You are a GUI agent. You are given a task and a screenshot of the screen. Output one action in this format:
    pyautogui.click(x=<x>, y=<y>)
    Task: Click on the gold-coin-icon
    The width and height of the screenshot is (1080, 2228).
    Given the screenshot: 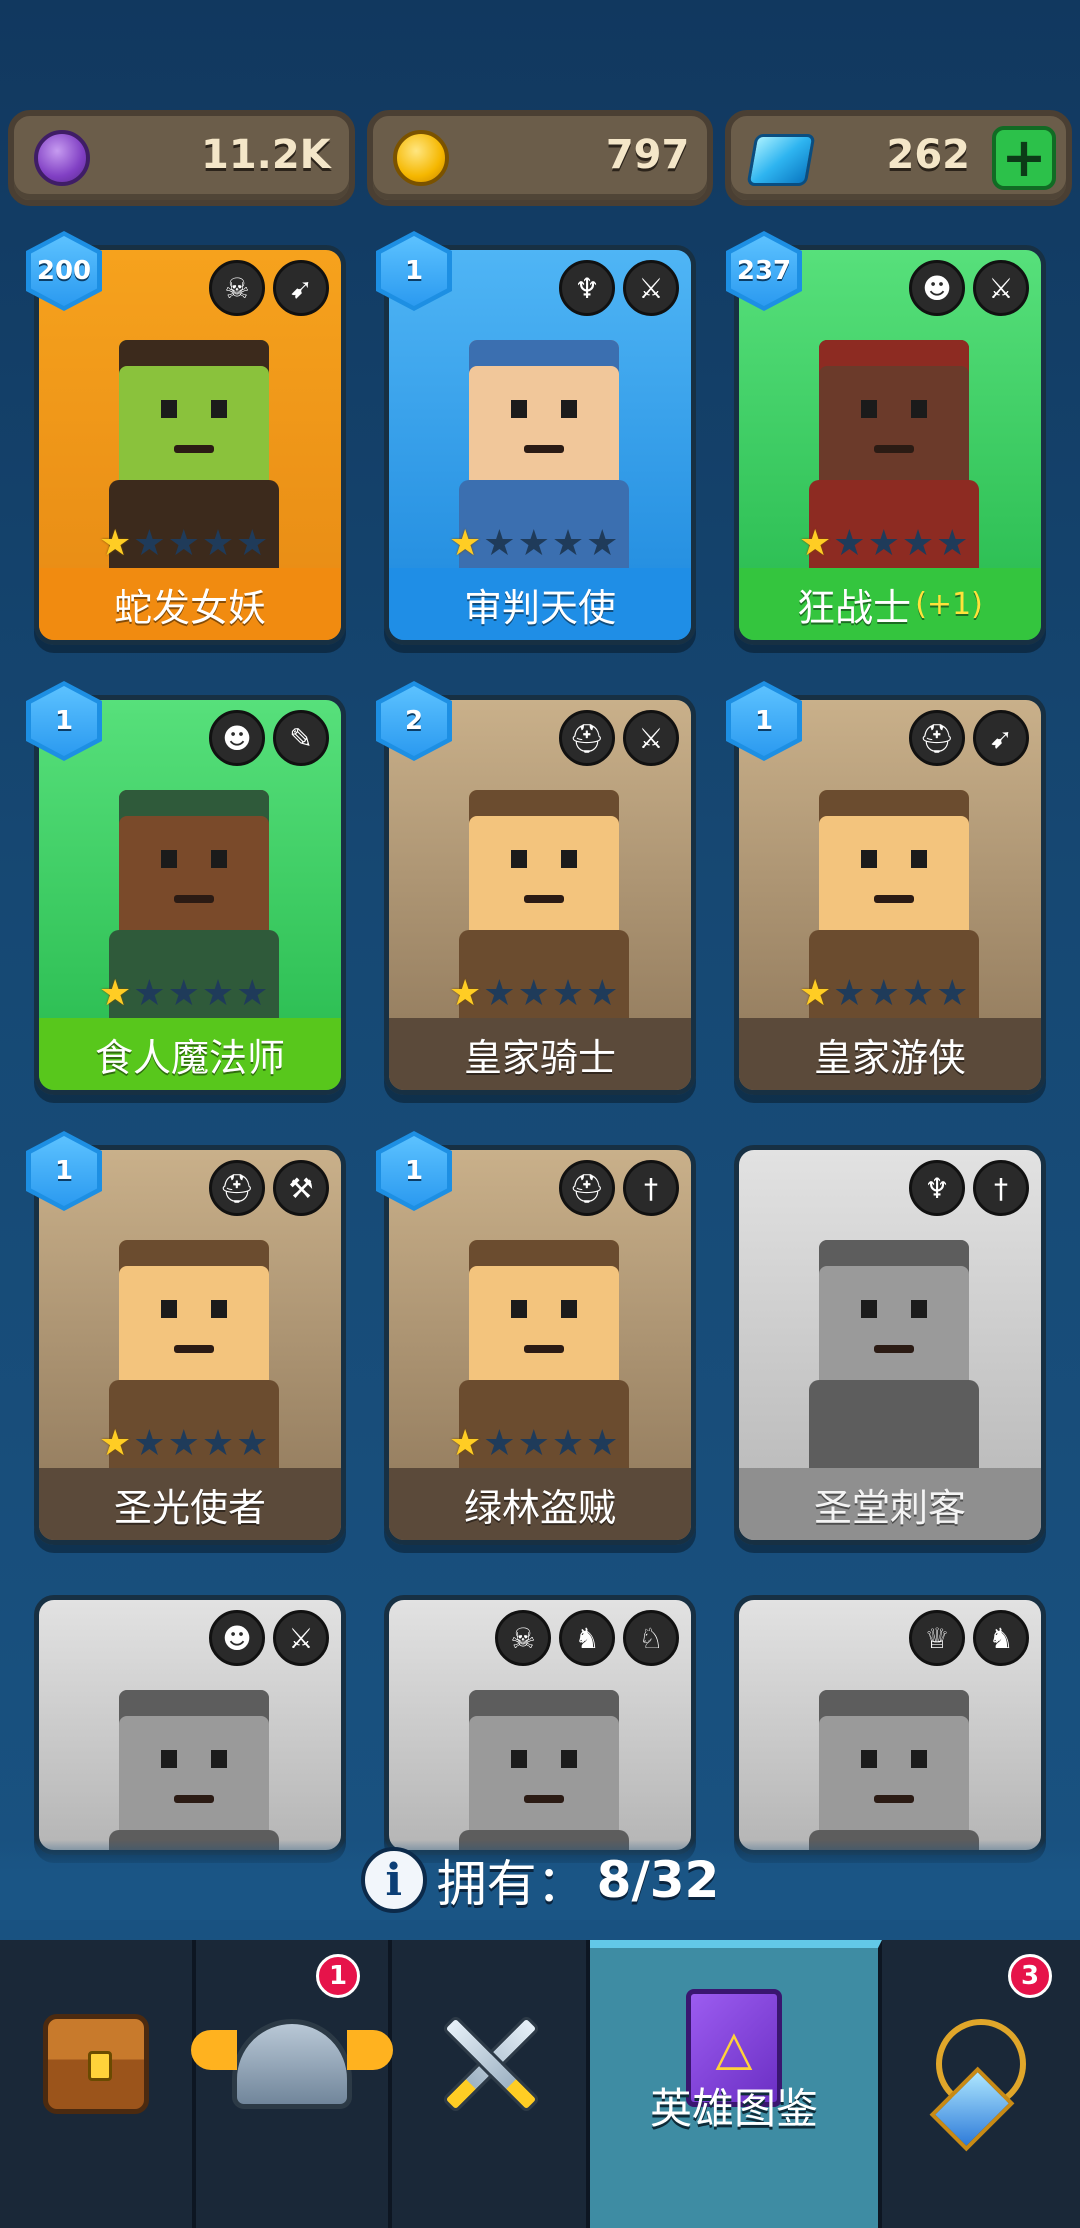 What is the action you would take?
    pyautogui.click(x=420, y=158)
    